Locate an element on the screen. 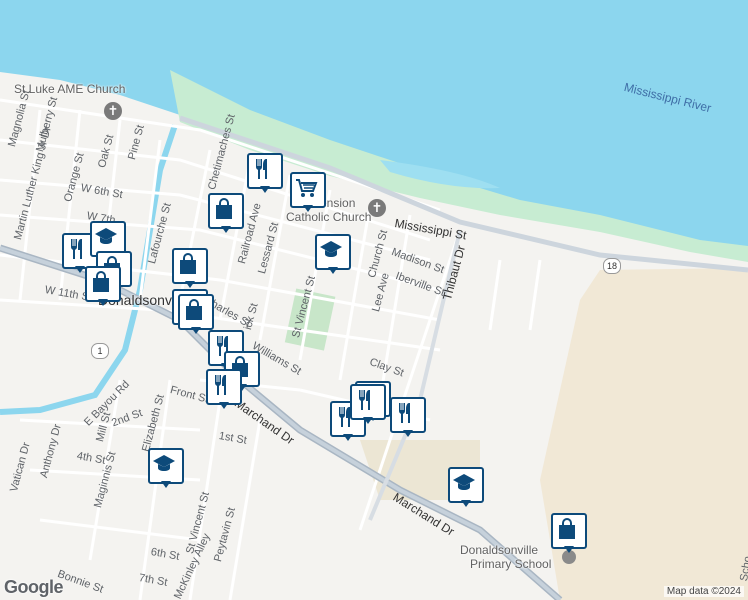 Image resolution: width=748 pixels, height=600 pixels. highway-shield: 18 is located at coordinates (612, 266).